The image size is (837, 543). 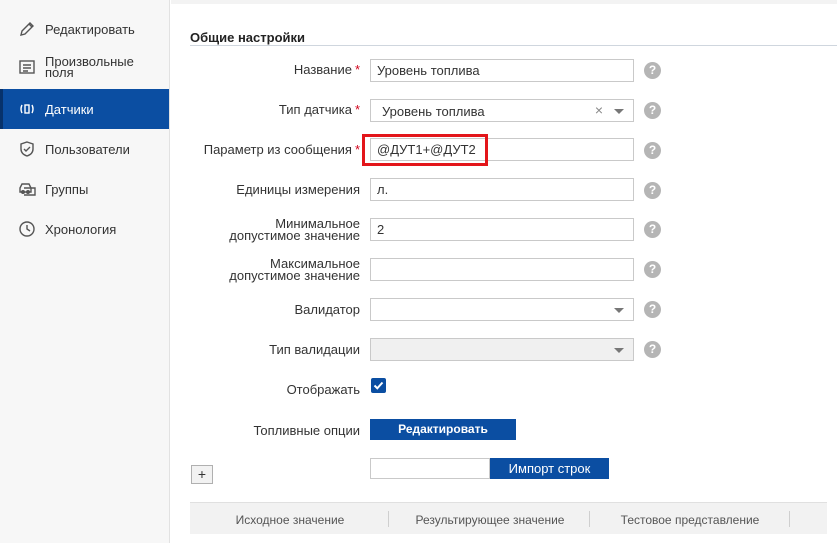 What do you see at coordinates (89, 67) in the screenshot?
I see `sidebar-item-label: Произвольные поля` at bounding box center [89, 67].